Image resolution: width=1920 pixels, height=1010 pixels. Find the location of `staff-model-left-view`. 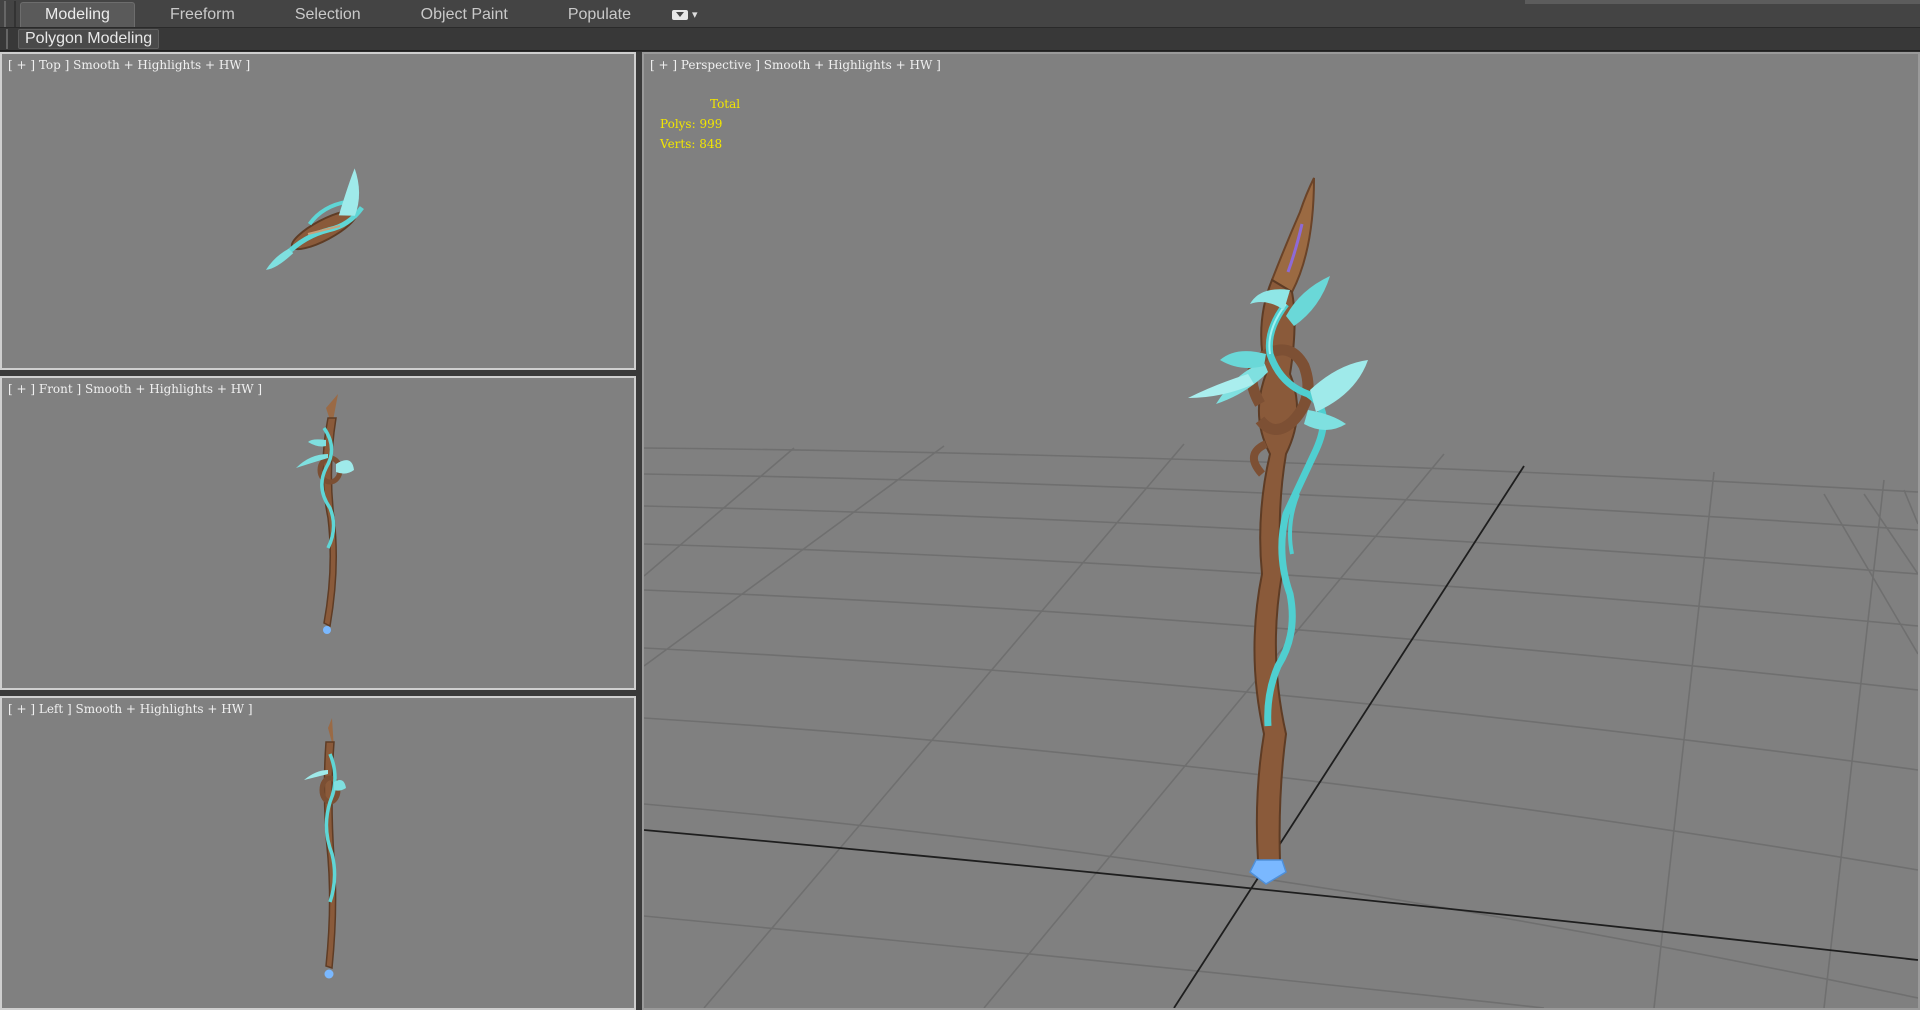

staff-model-left-view is located at coordinates (325, 848).